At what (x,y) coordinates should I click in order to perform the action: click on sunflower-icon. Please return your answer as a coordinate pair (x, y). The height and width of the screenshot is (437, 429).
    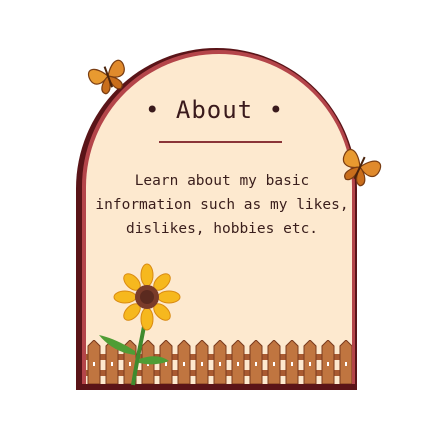
    Looking at the image, I should click on (140, 324).